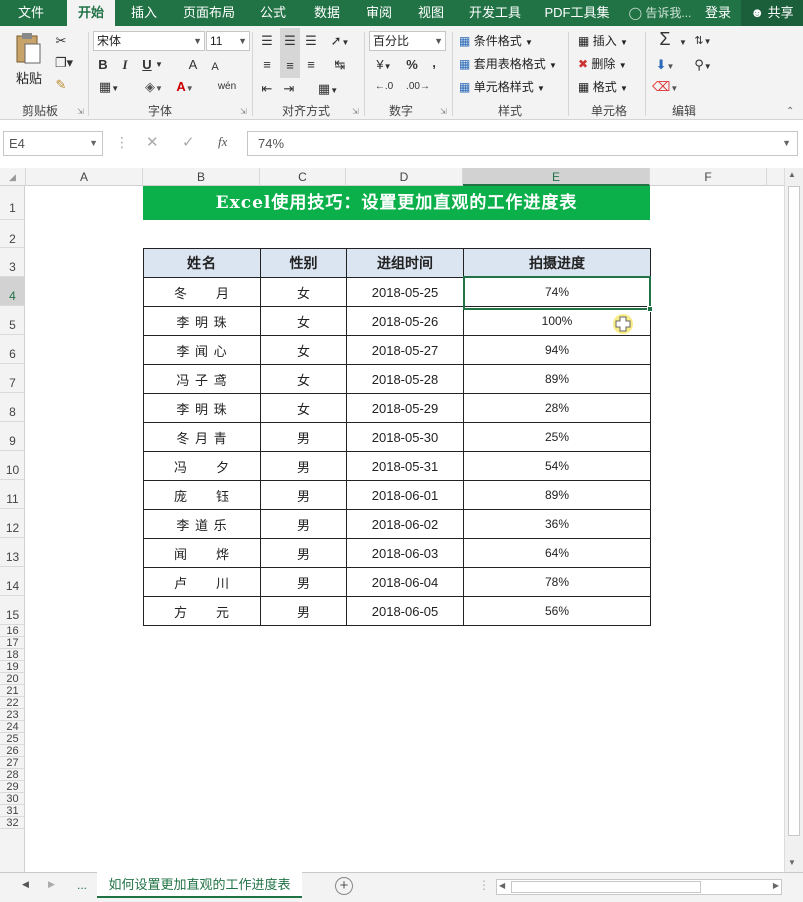  Describe the element at coordinates (12, 523) in the screenshot. I see `row-header-12: 12` at that location.